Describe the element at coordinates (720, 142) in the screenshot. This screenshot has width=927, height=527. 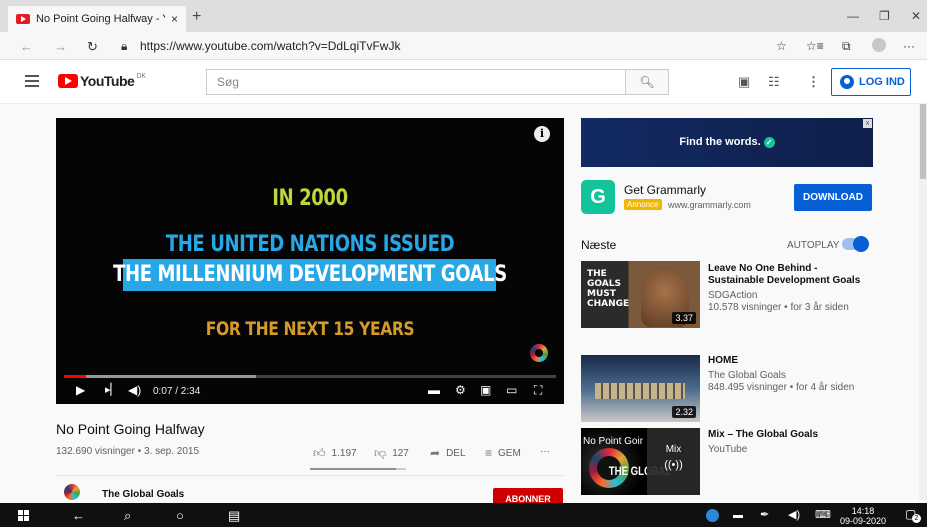
I see `ad-banner-text: Find the words.` at that location.